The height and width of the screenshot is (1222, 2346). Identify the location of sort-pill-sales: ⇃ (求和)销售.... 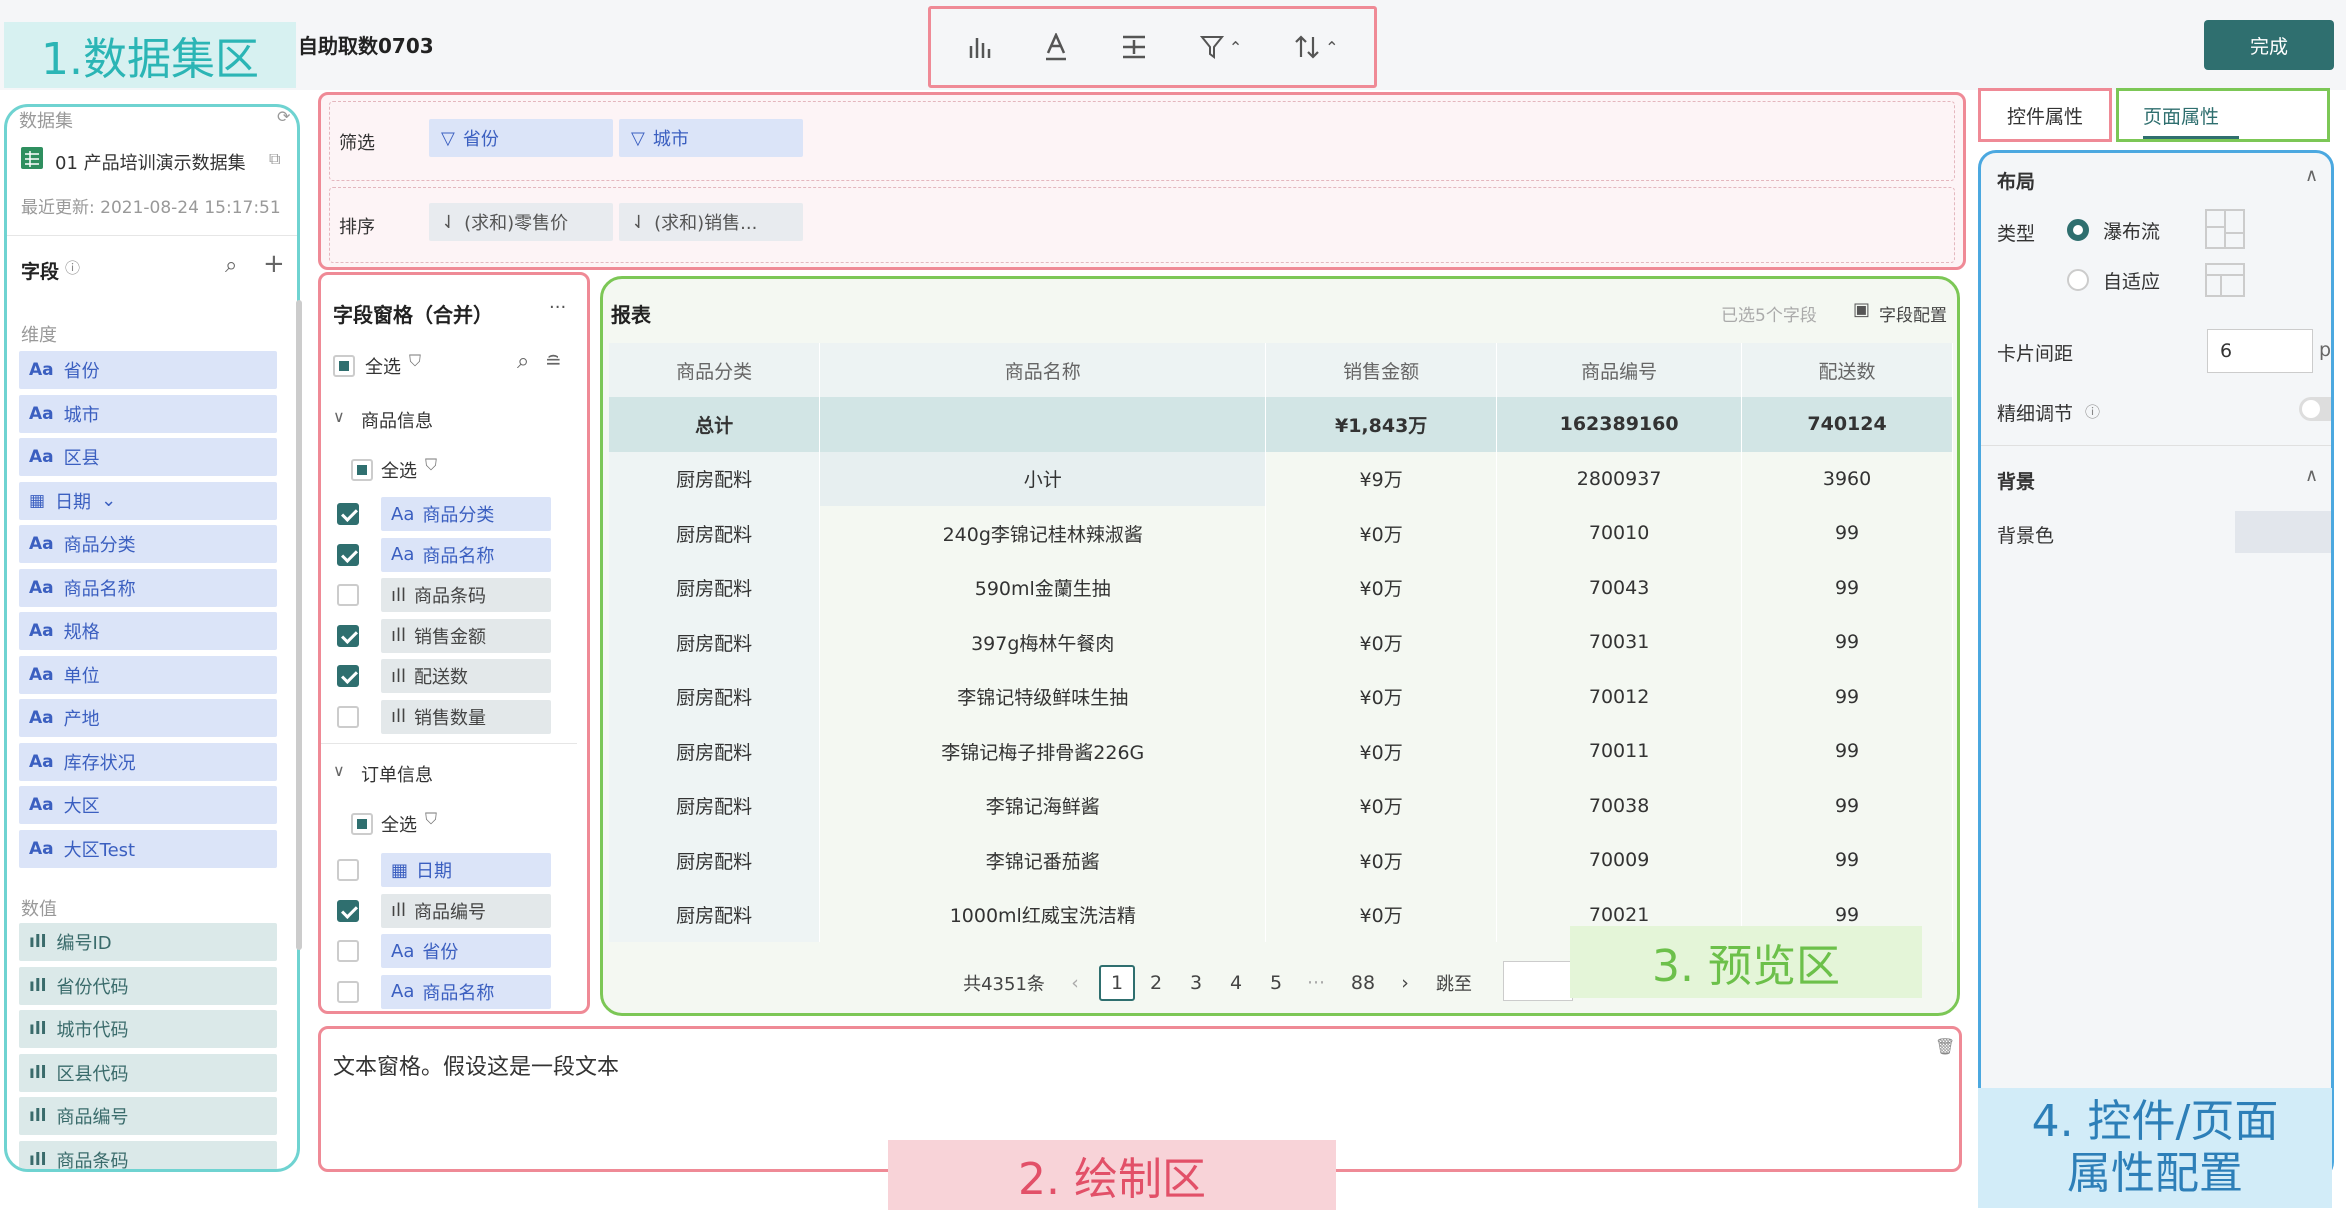
(711, 222).